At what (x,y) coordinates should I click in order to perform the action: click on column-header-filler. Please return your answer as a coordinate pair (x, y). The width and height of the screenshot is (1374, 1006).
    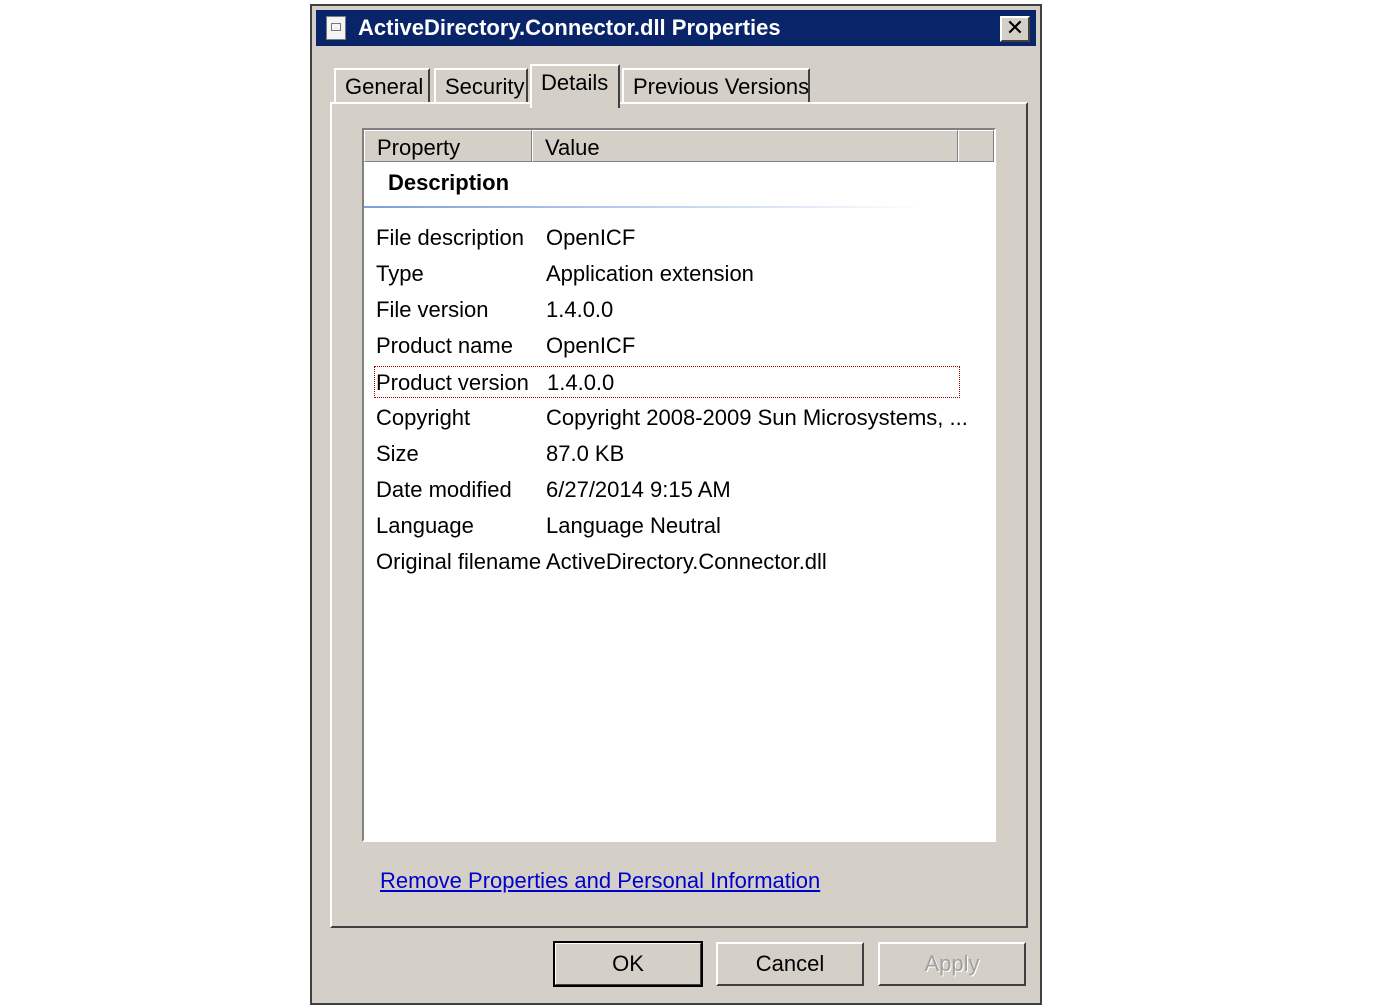
    Looking at the image, I should click on (976, 146).